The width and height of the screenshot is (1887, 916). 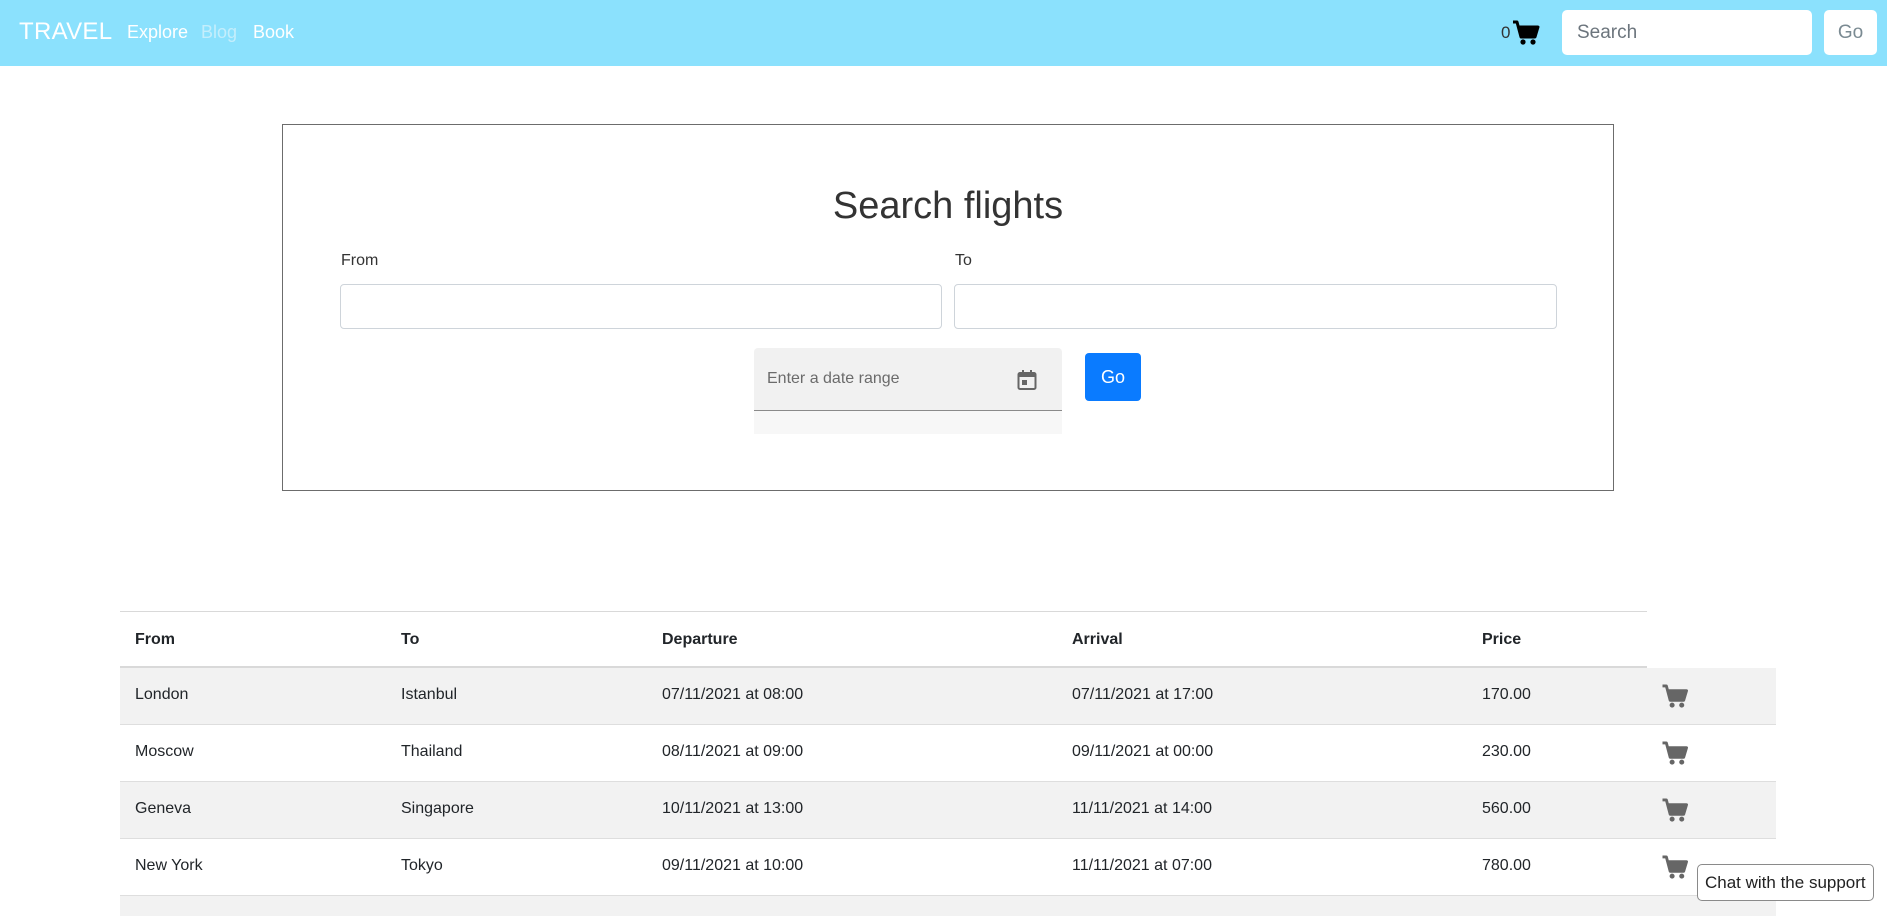 What do you see at coordinates (733, 865) in the screenshot?
I see `cell-departure: 09/11/2021 at 10:00` at bounding box center [733, 865].